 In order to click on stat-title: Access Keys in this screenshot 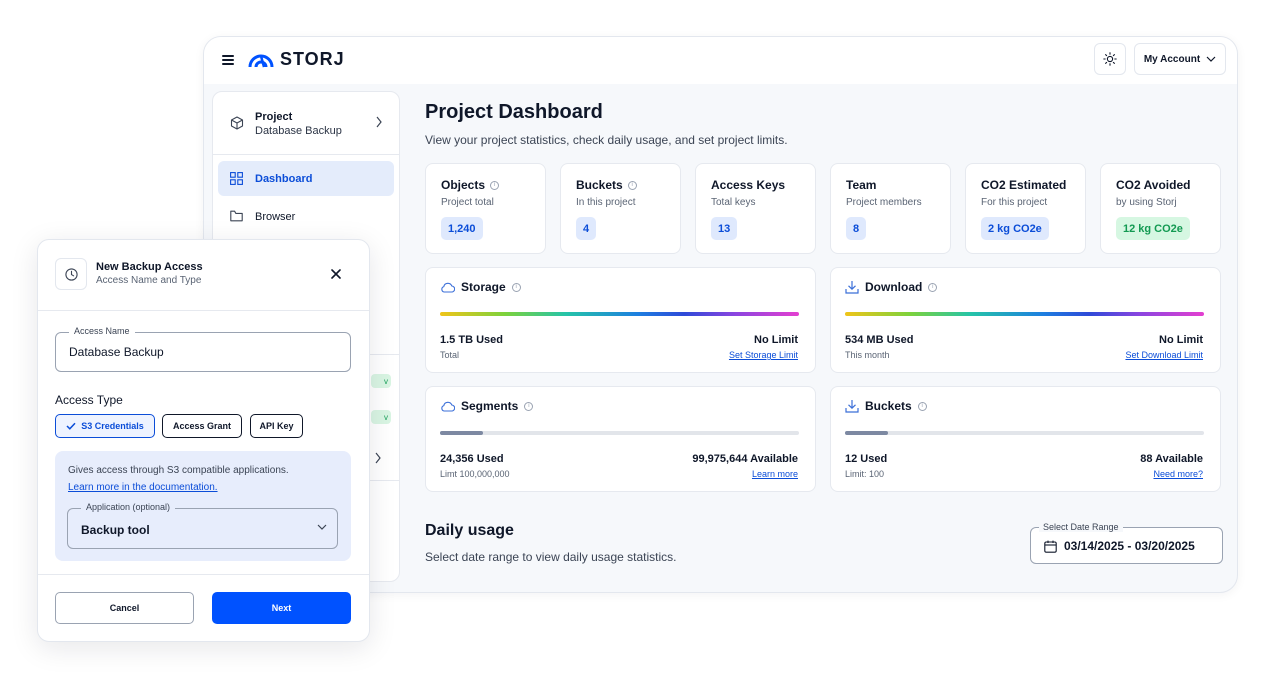, I will do `click(748, 185)`.